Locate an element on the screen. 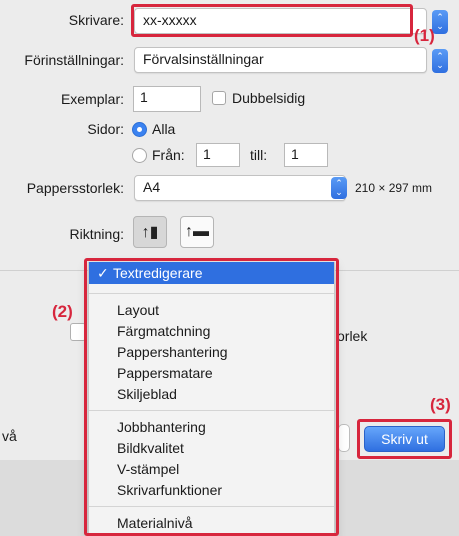  duplex-label: Dubbelsidig is located at coordinates (269, 98).